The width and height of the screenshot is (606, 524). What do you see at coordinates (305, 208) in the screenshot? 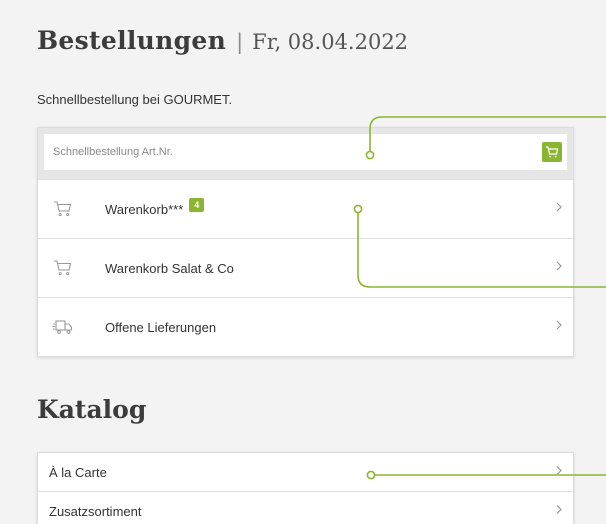
I see `order-item-warenkorb: Warenkorb*** 4` at bounding box center [305, 208].